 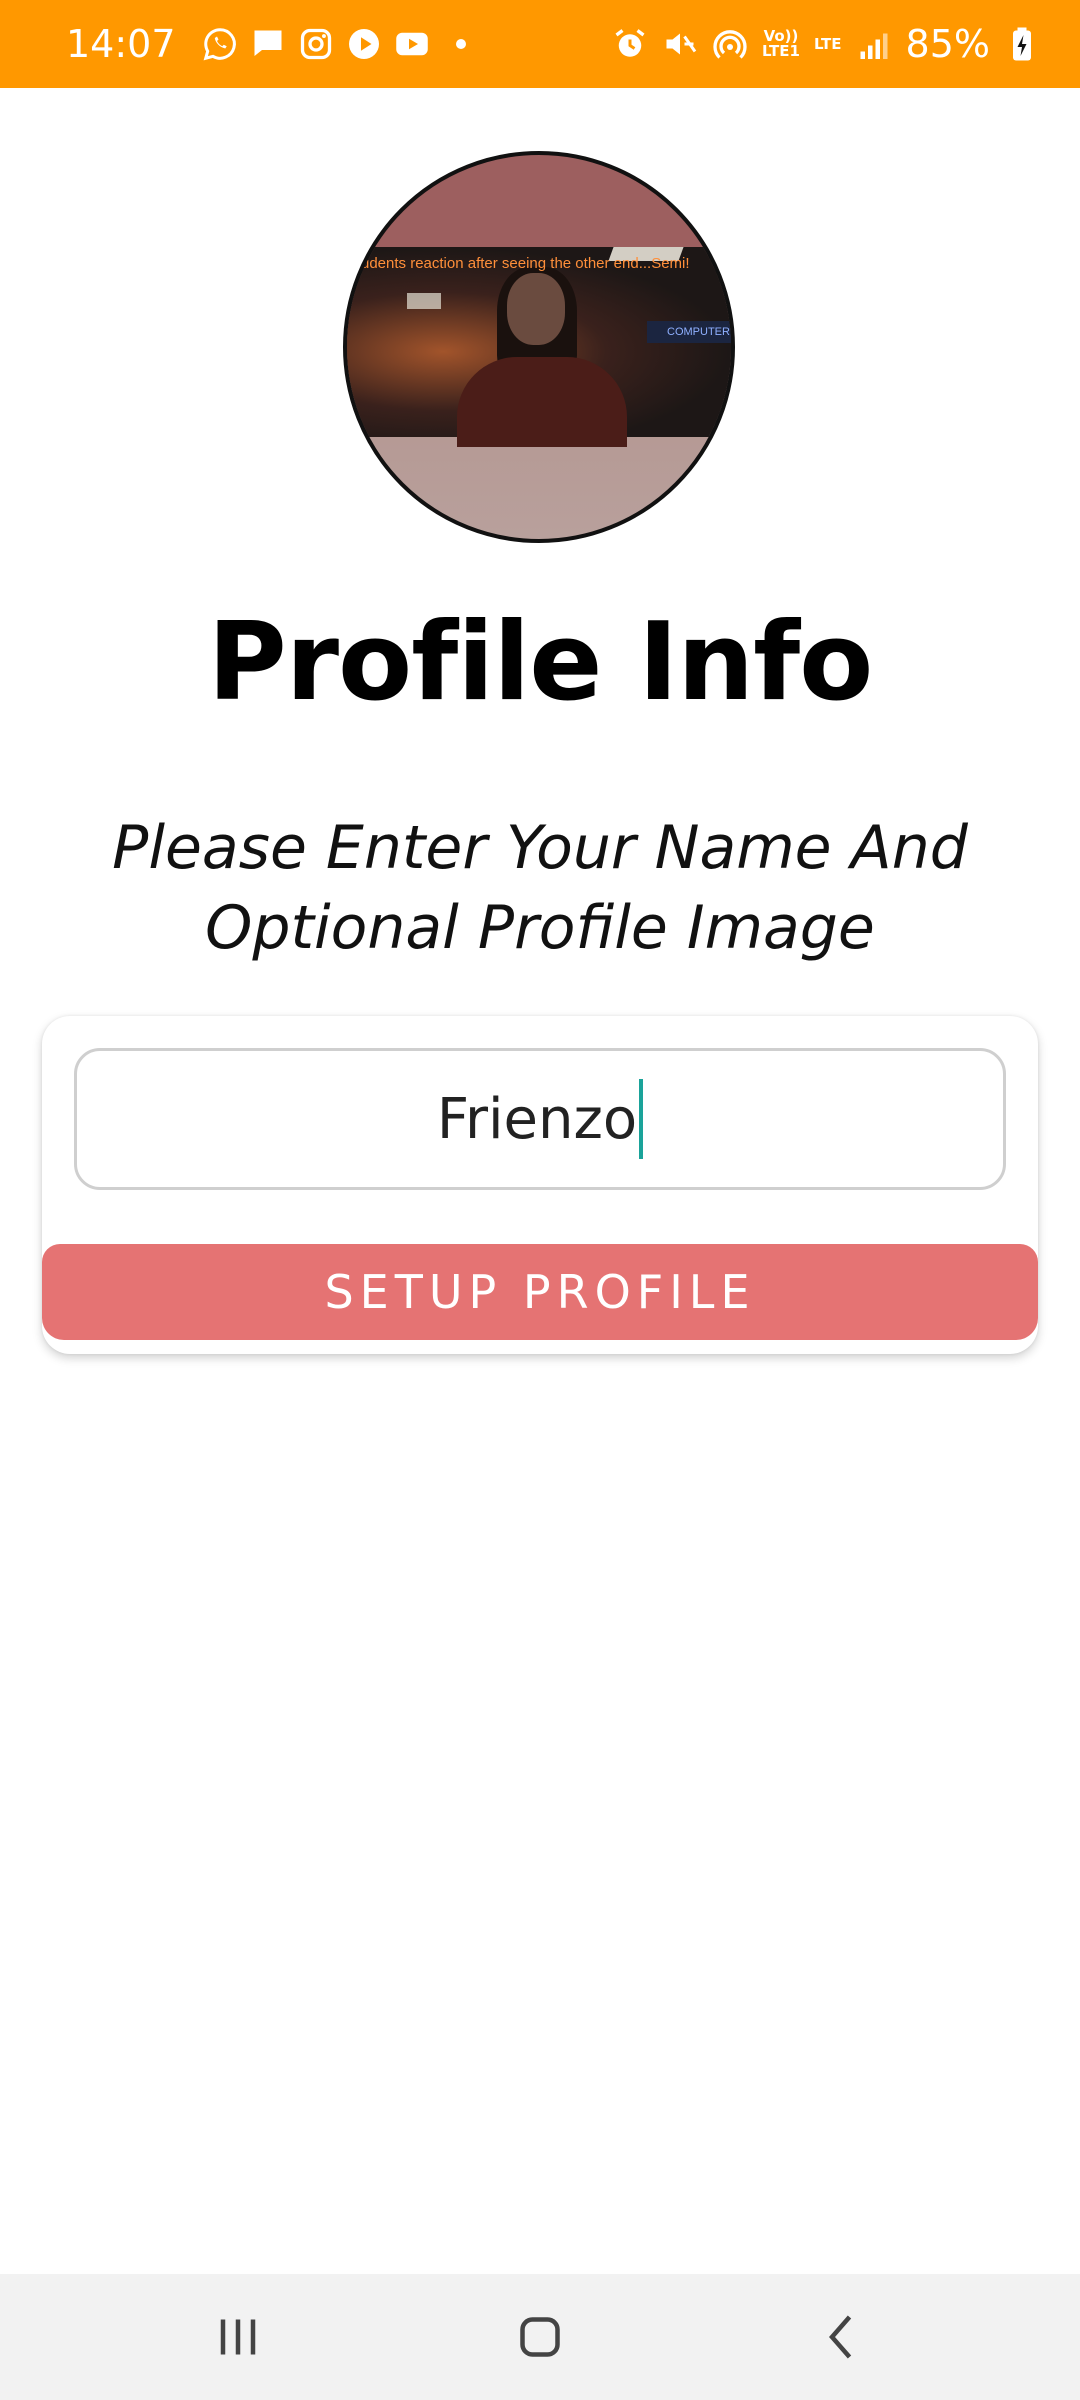 I want to click on page-title: Profile Info, so click(x=540, y=662).